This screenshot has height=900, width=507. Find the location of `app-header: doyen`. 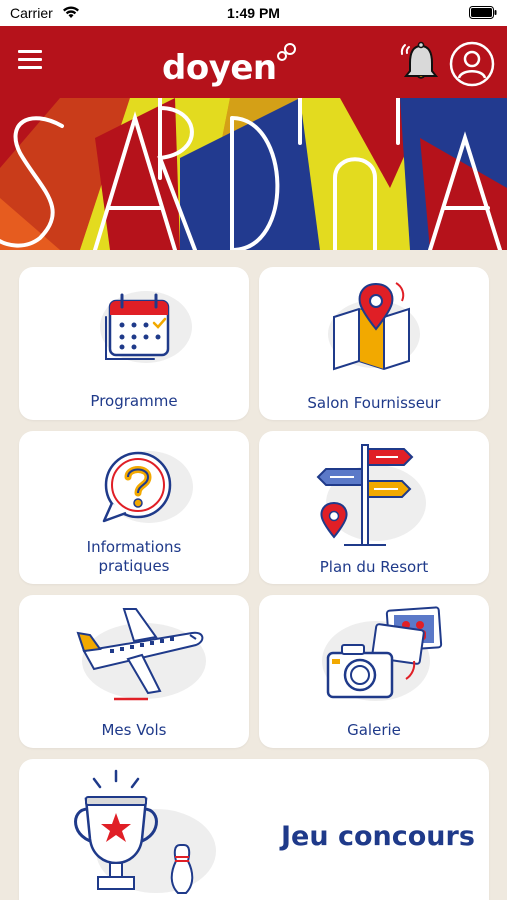

app-header: doyen is located at coordinates (253, 62).